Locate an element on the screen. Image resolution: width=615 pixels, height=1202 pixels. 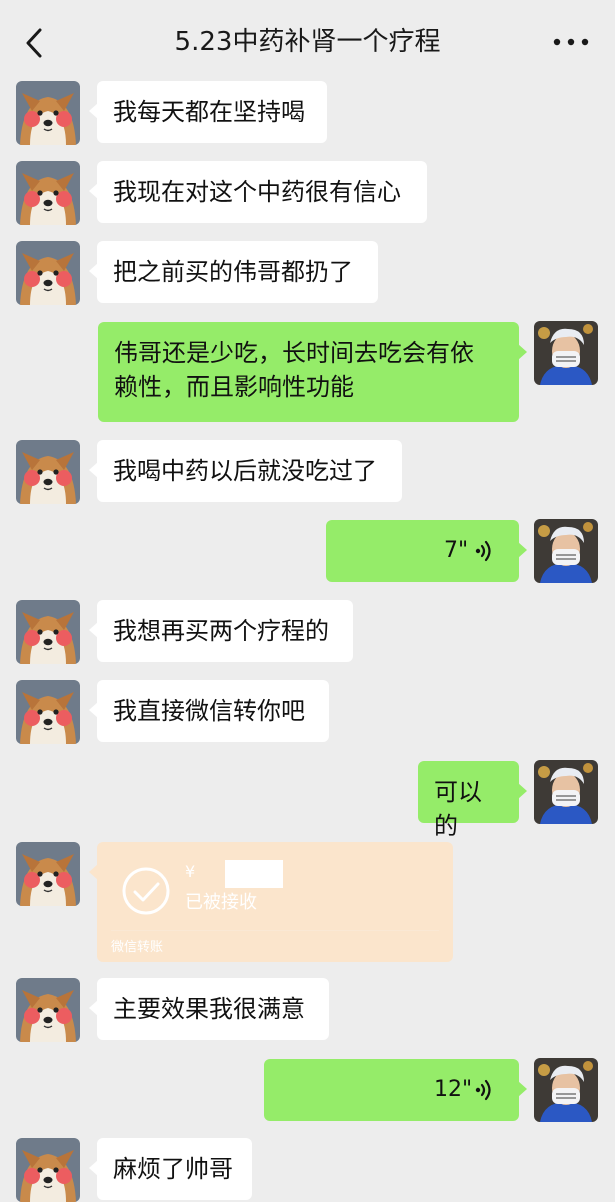
received-message-bubble: 主要效果我很满意 is located at coordinates (209, 1009).